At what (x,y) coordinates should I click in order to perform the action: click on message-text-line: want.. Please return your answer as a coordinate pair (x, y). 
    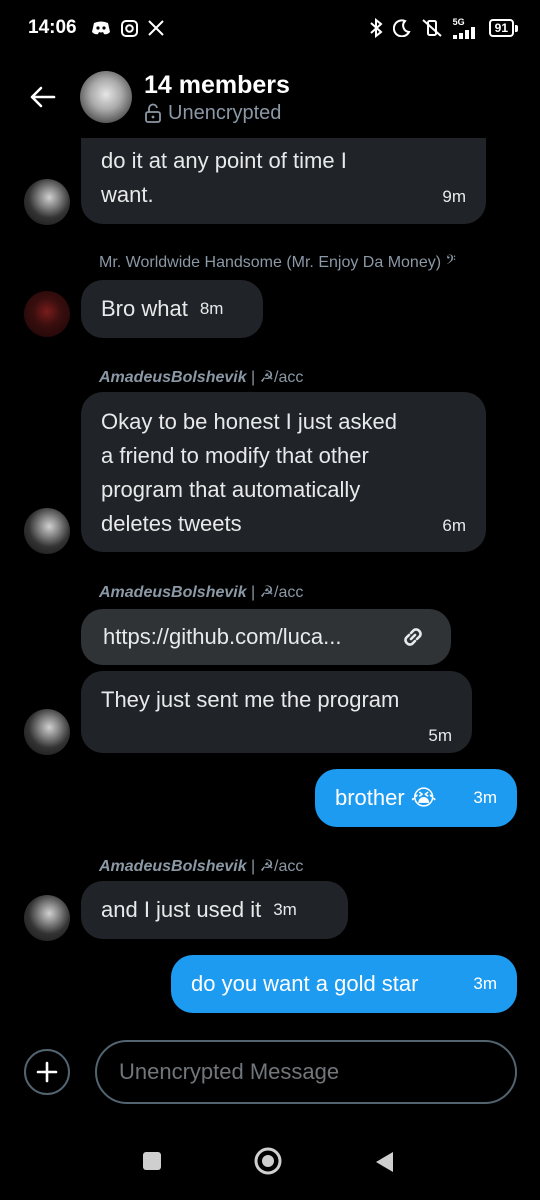
    Looking at the image, I should click on (127, 194).